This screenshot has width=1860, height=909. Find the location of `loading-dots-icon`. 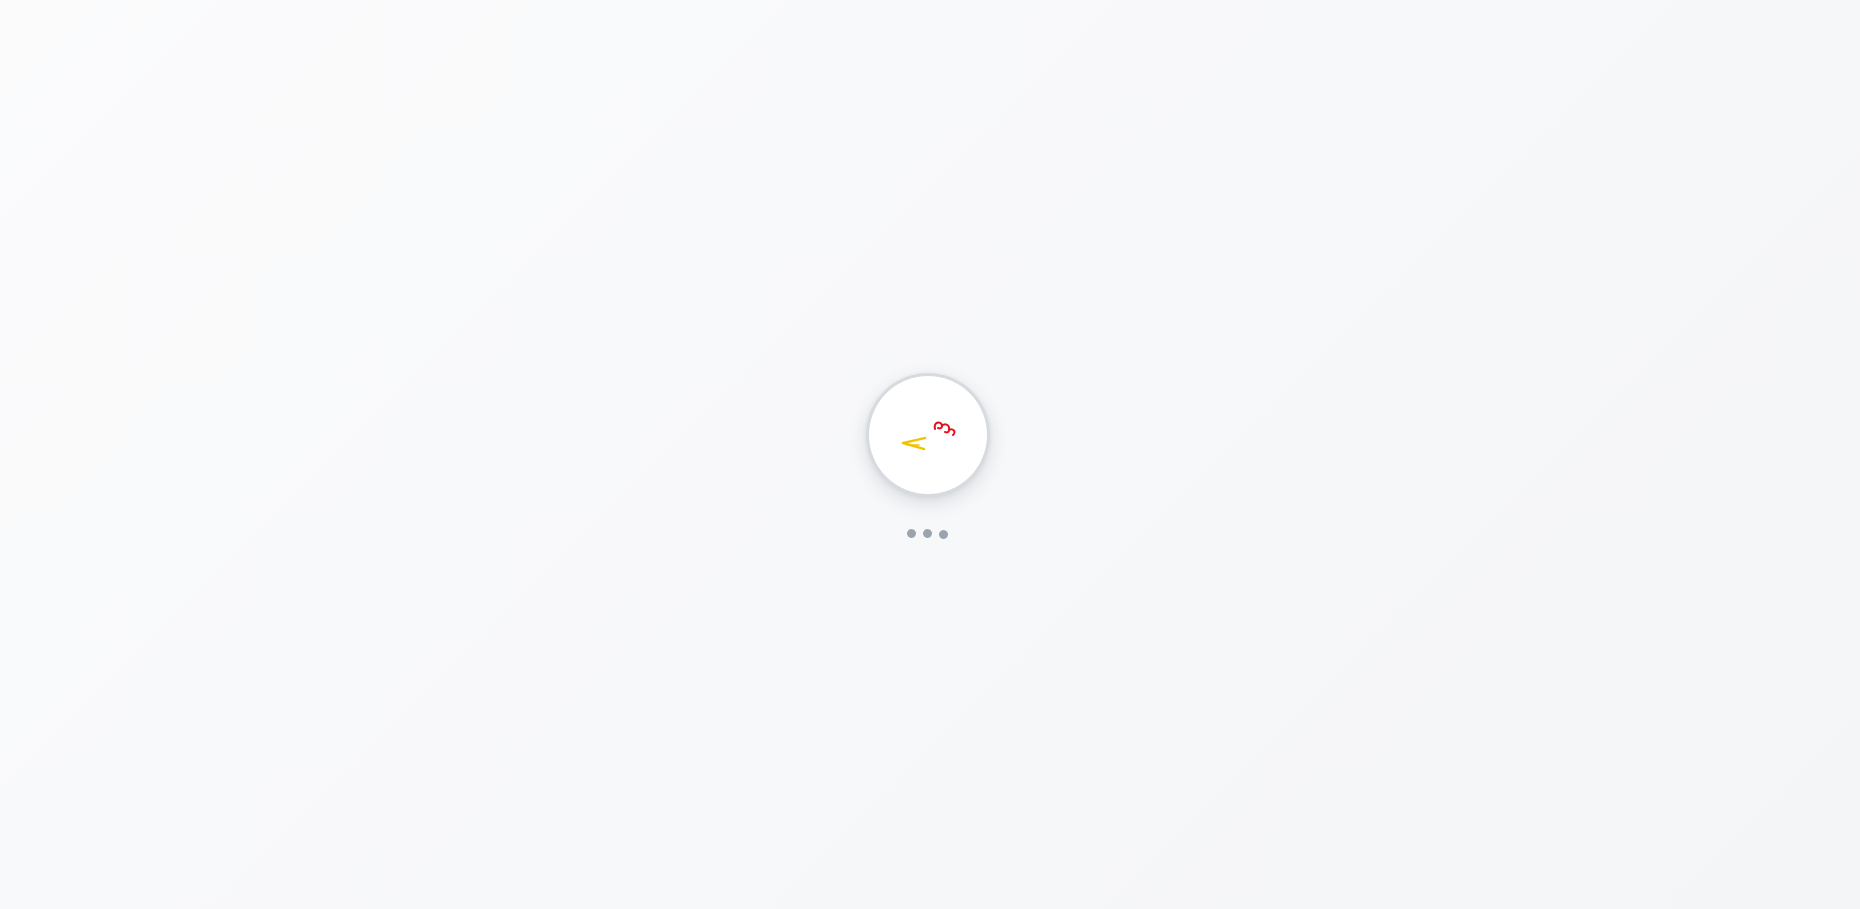

loading-dots-icon is located at coordinates (929, 534).